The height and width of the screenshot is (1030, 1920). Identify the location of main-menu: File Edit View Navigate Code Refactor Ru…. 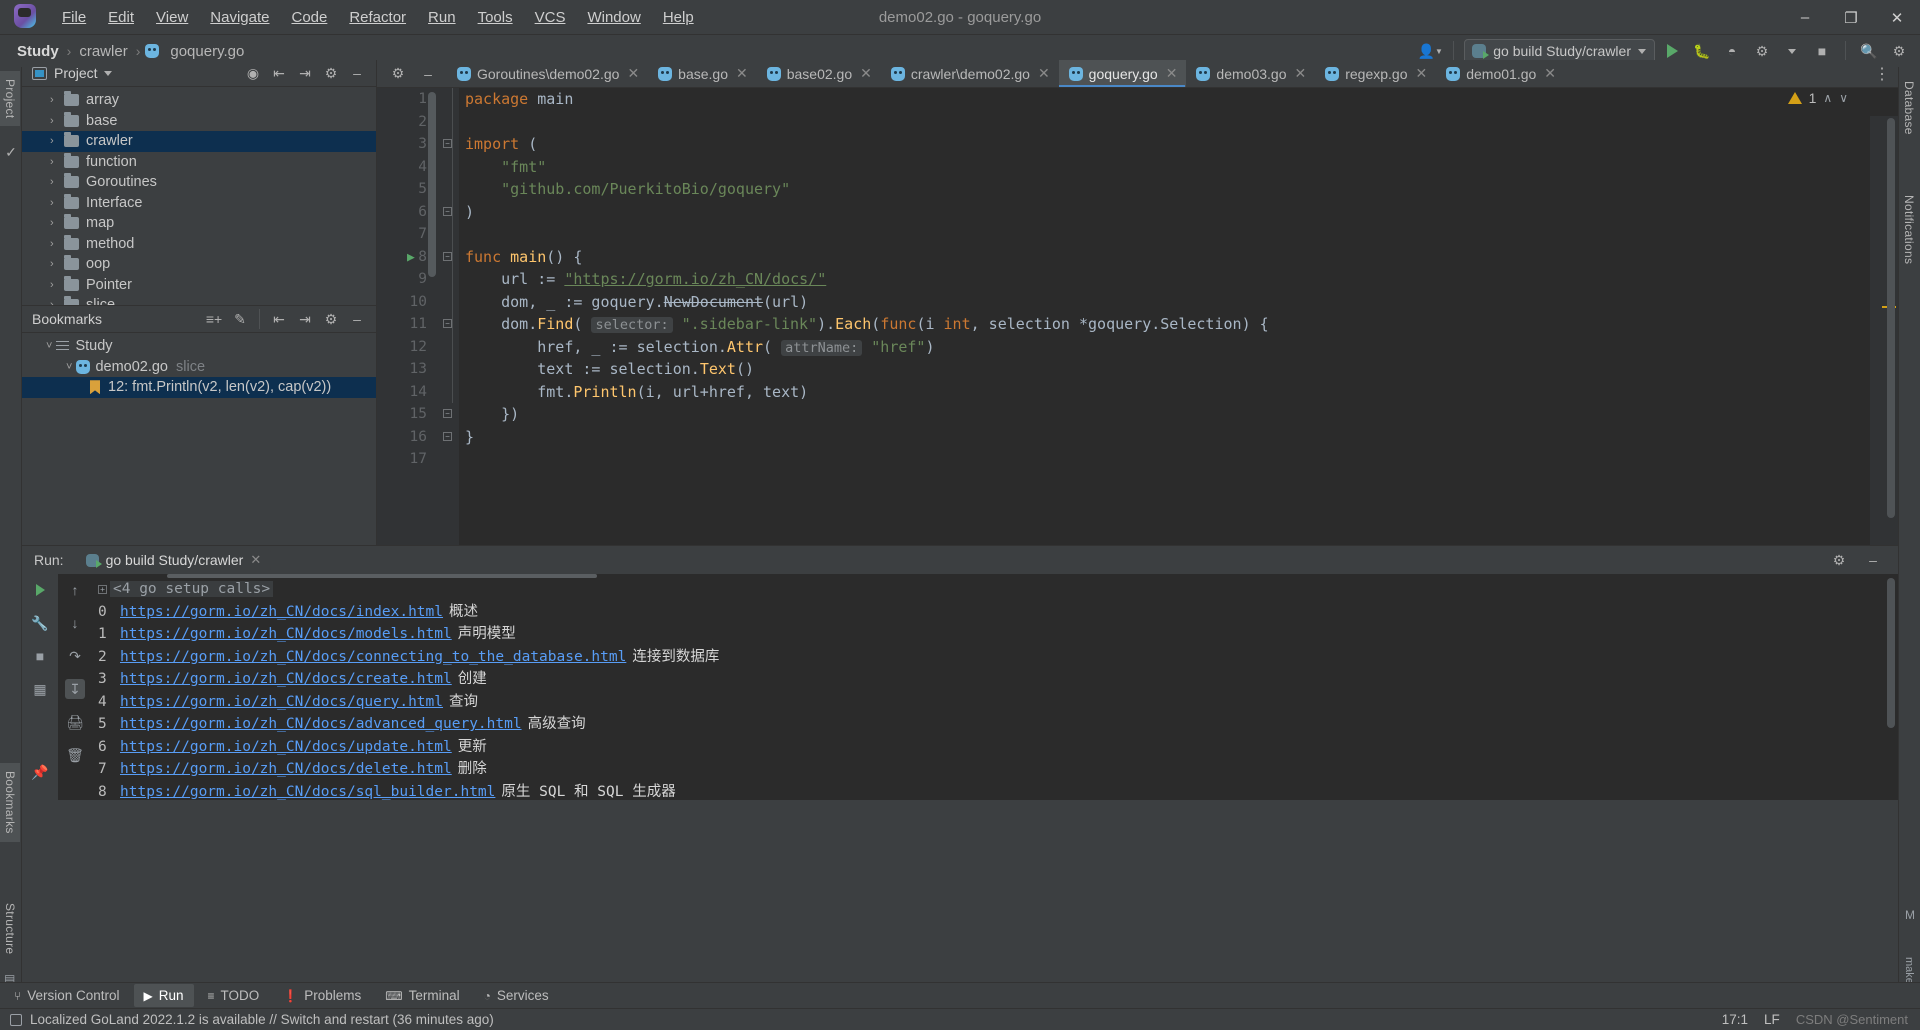
(378, 17).